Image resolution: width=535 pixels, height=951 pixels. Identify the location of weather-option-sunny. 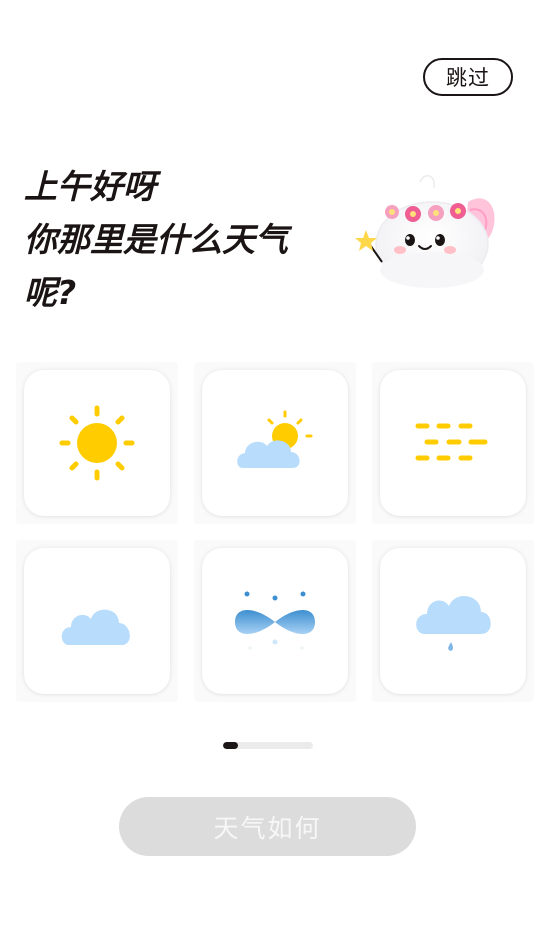
(97, 443).